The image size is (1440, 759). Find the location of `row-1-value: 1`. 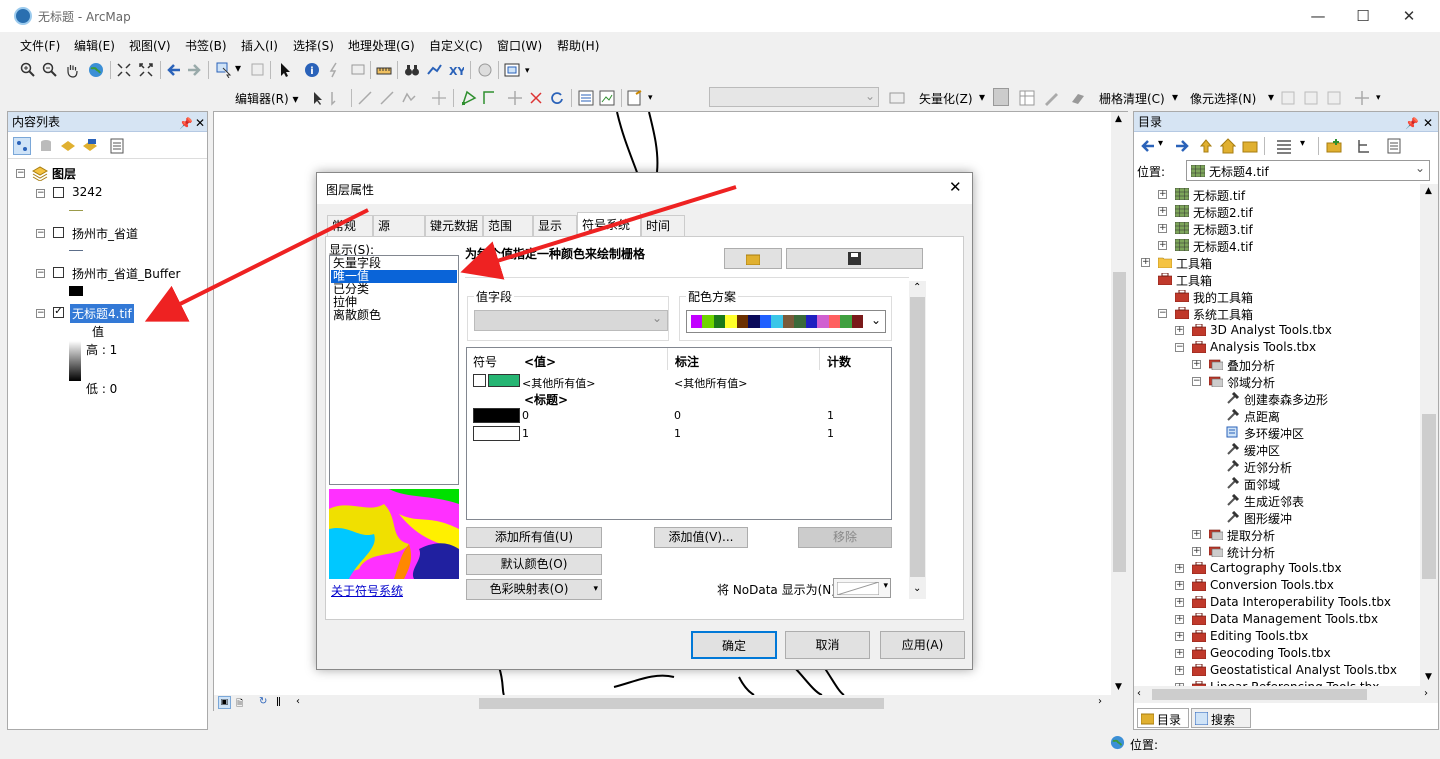

row-1-value: 1 is located at coordinates (525, 433).